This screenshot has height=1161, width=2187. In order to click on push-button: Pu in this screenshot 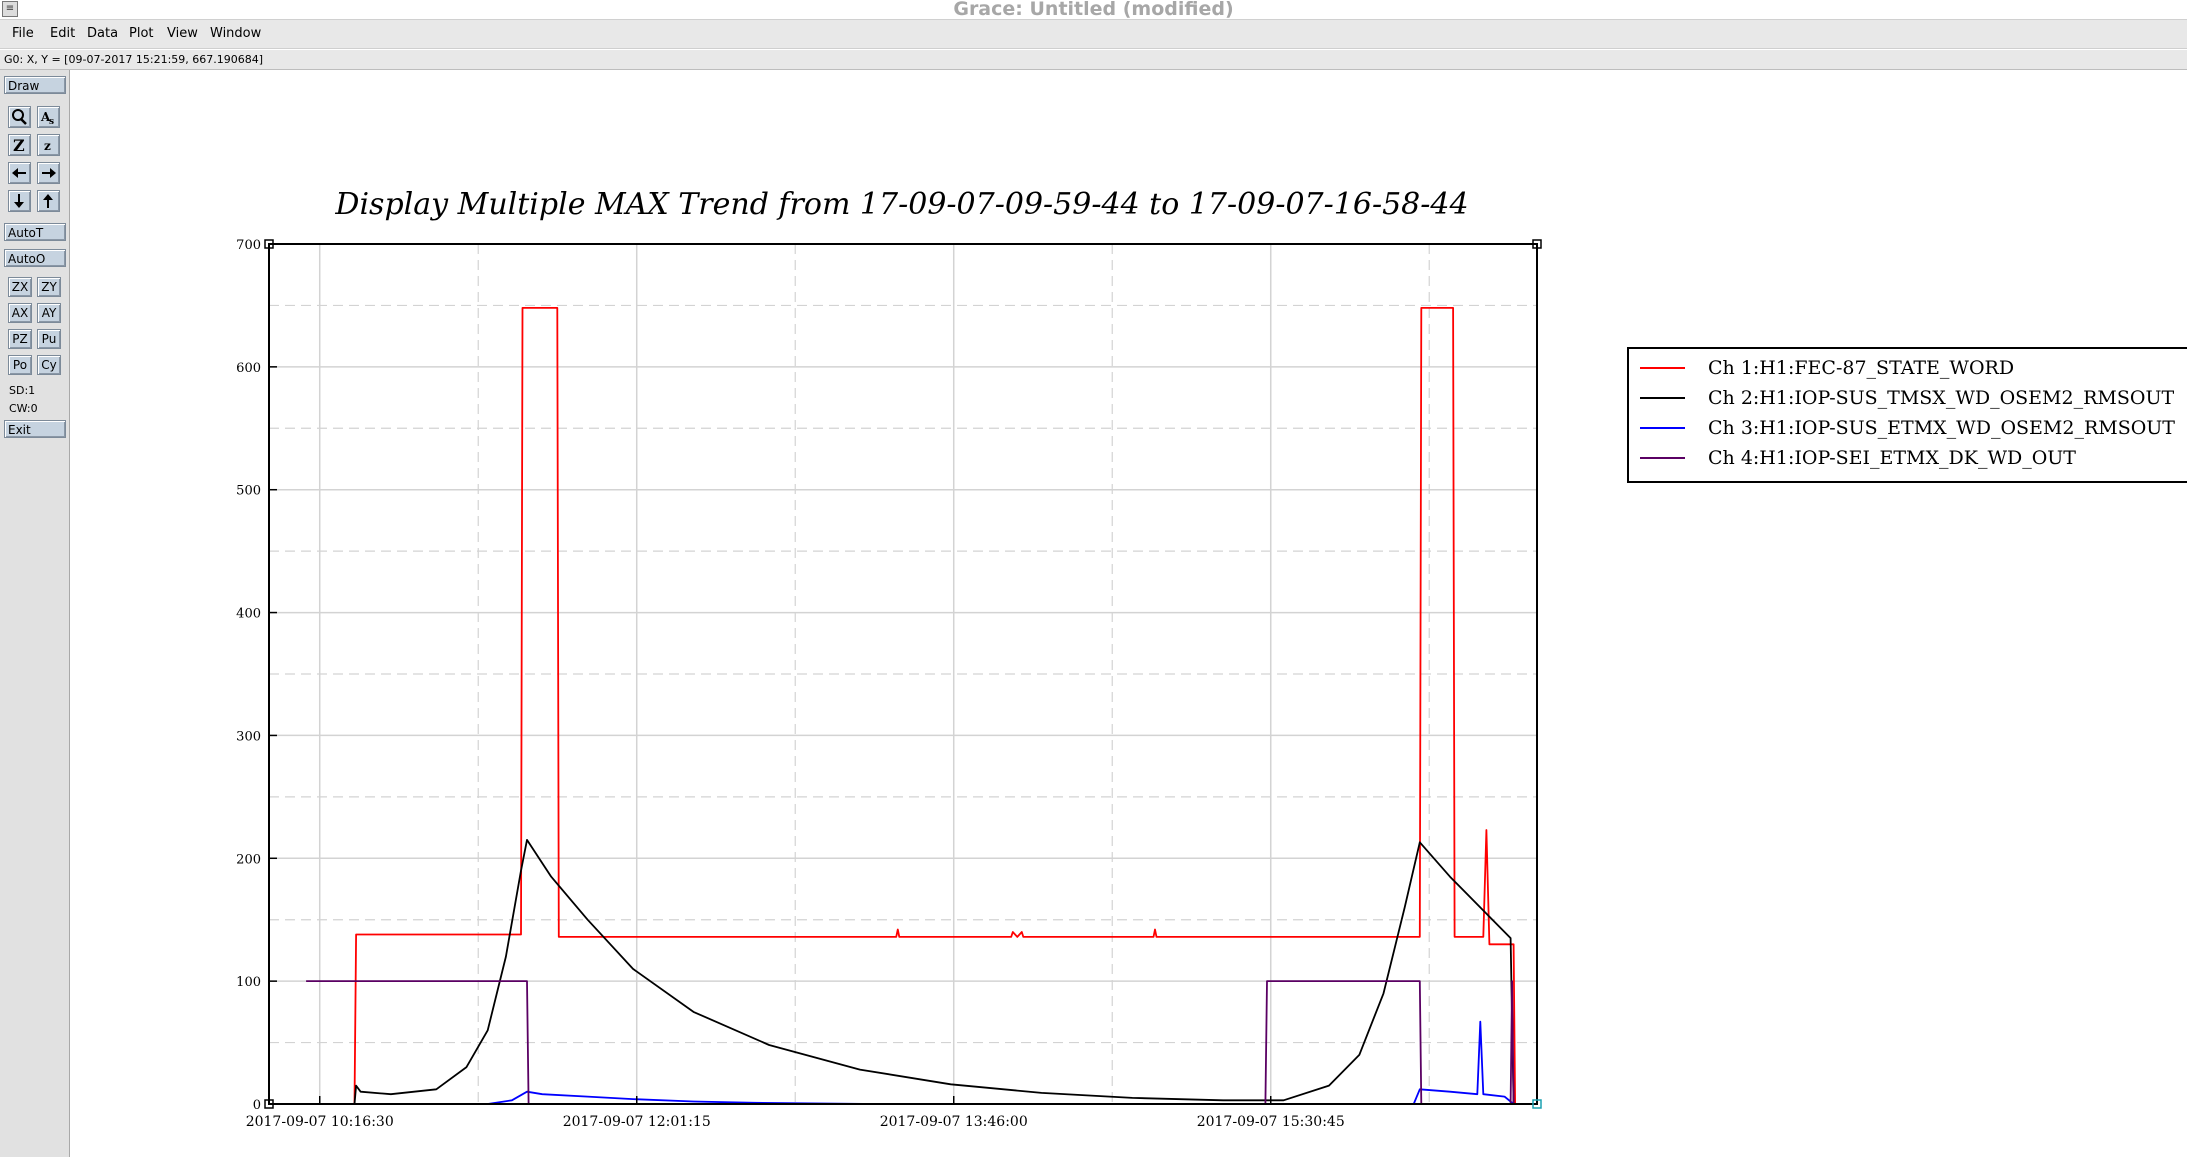, I will do `click(49, 339)`.